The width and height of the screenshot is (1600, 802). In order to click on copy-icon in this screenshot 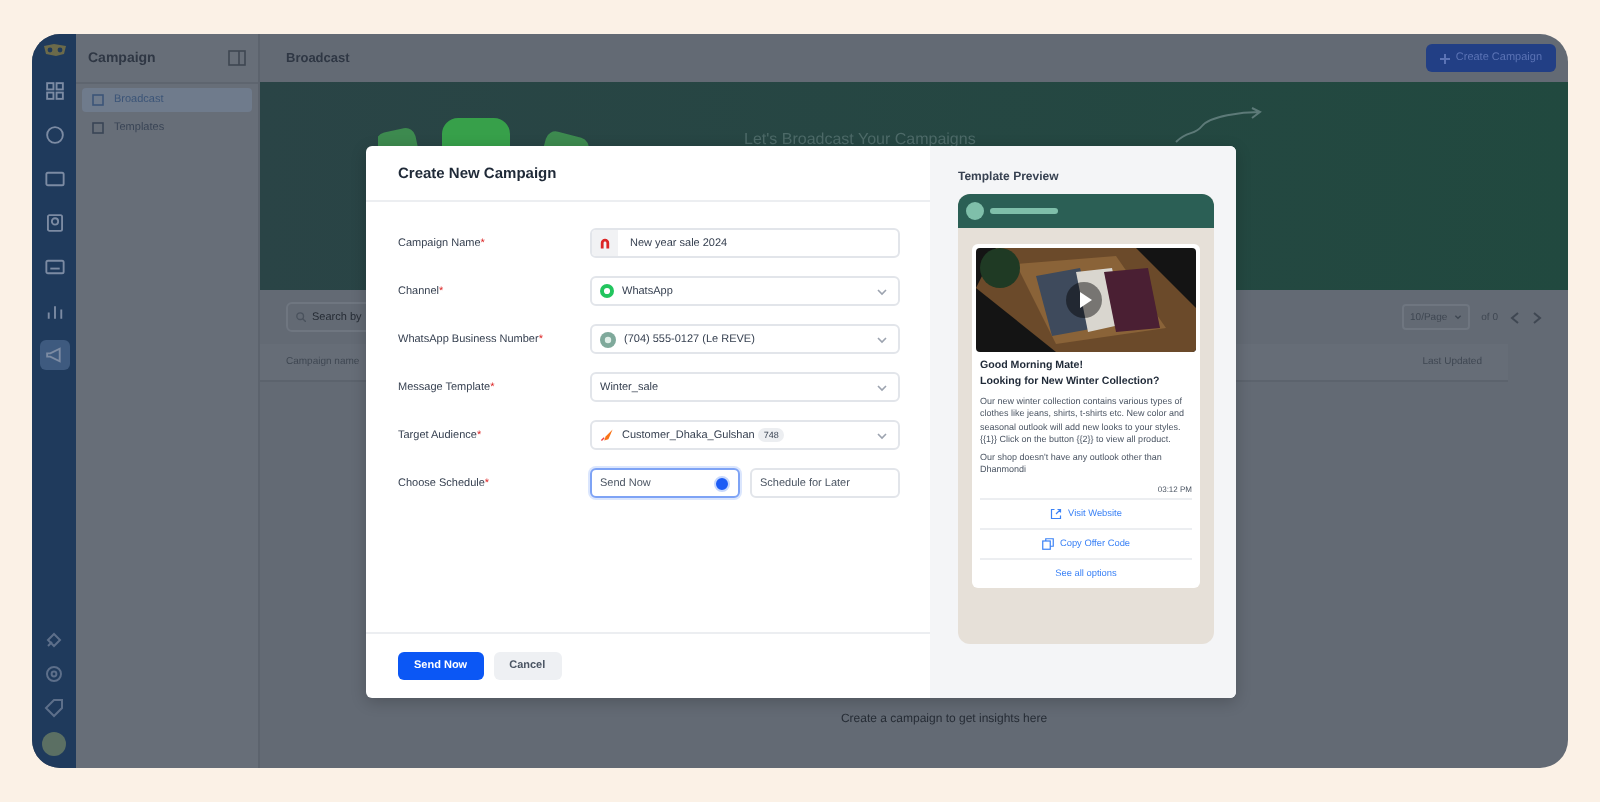, I will do `click(1047, 543)`.